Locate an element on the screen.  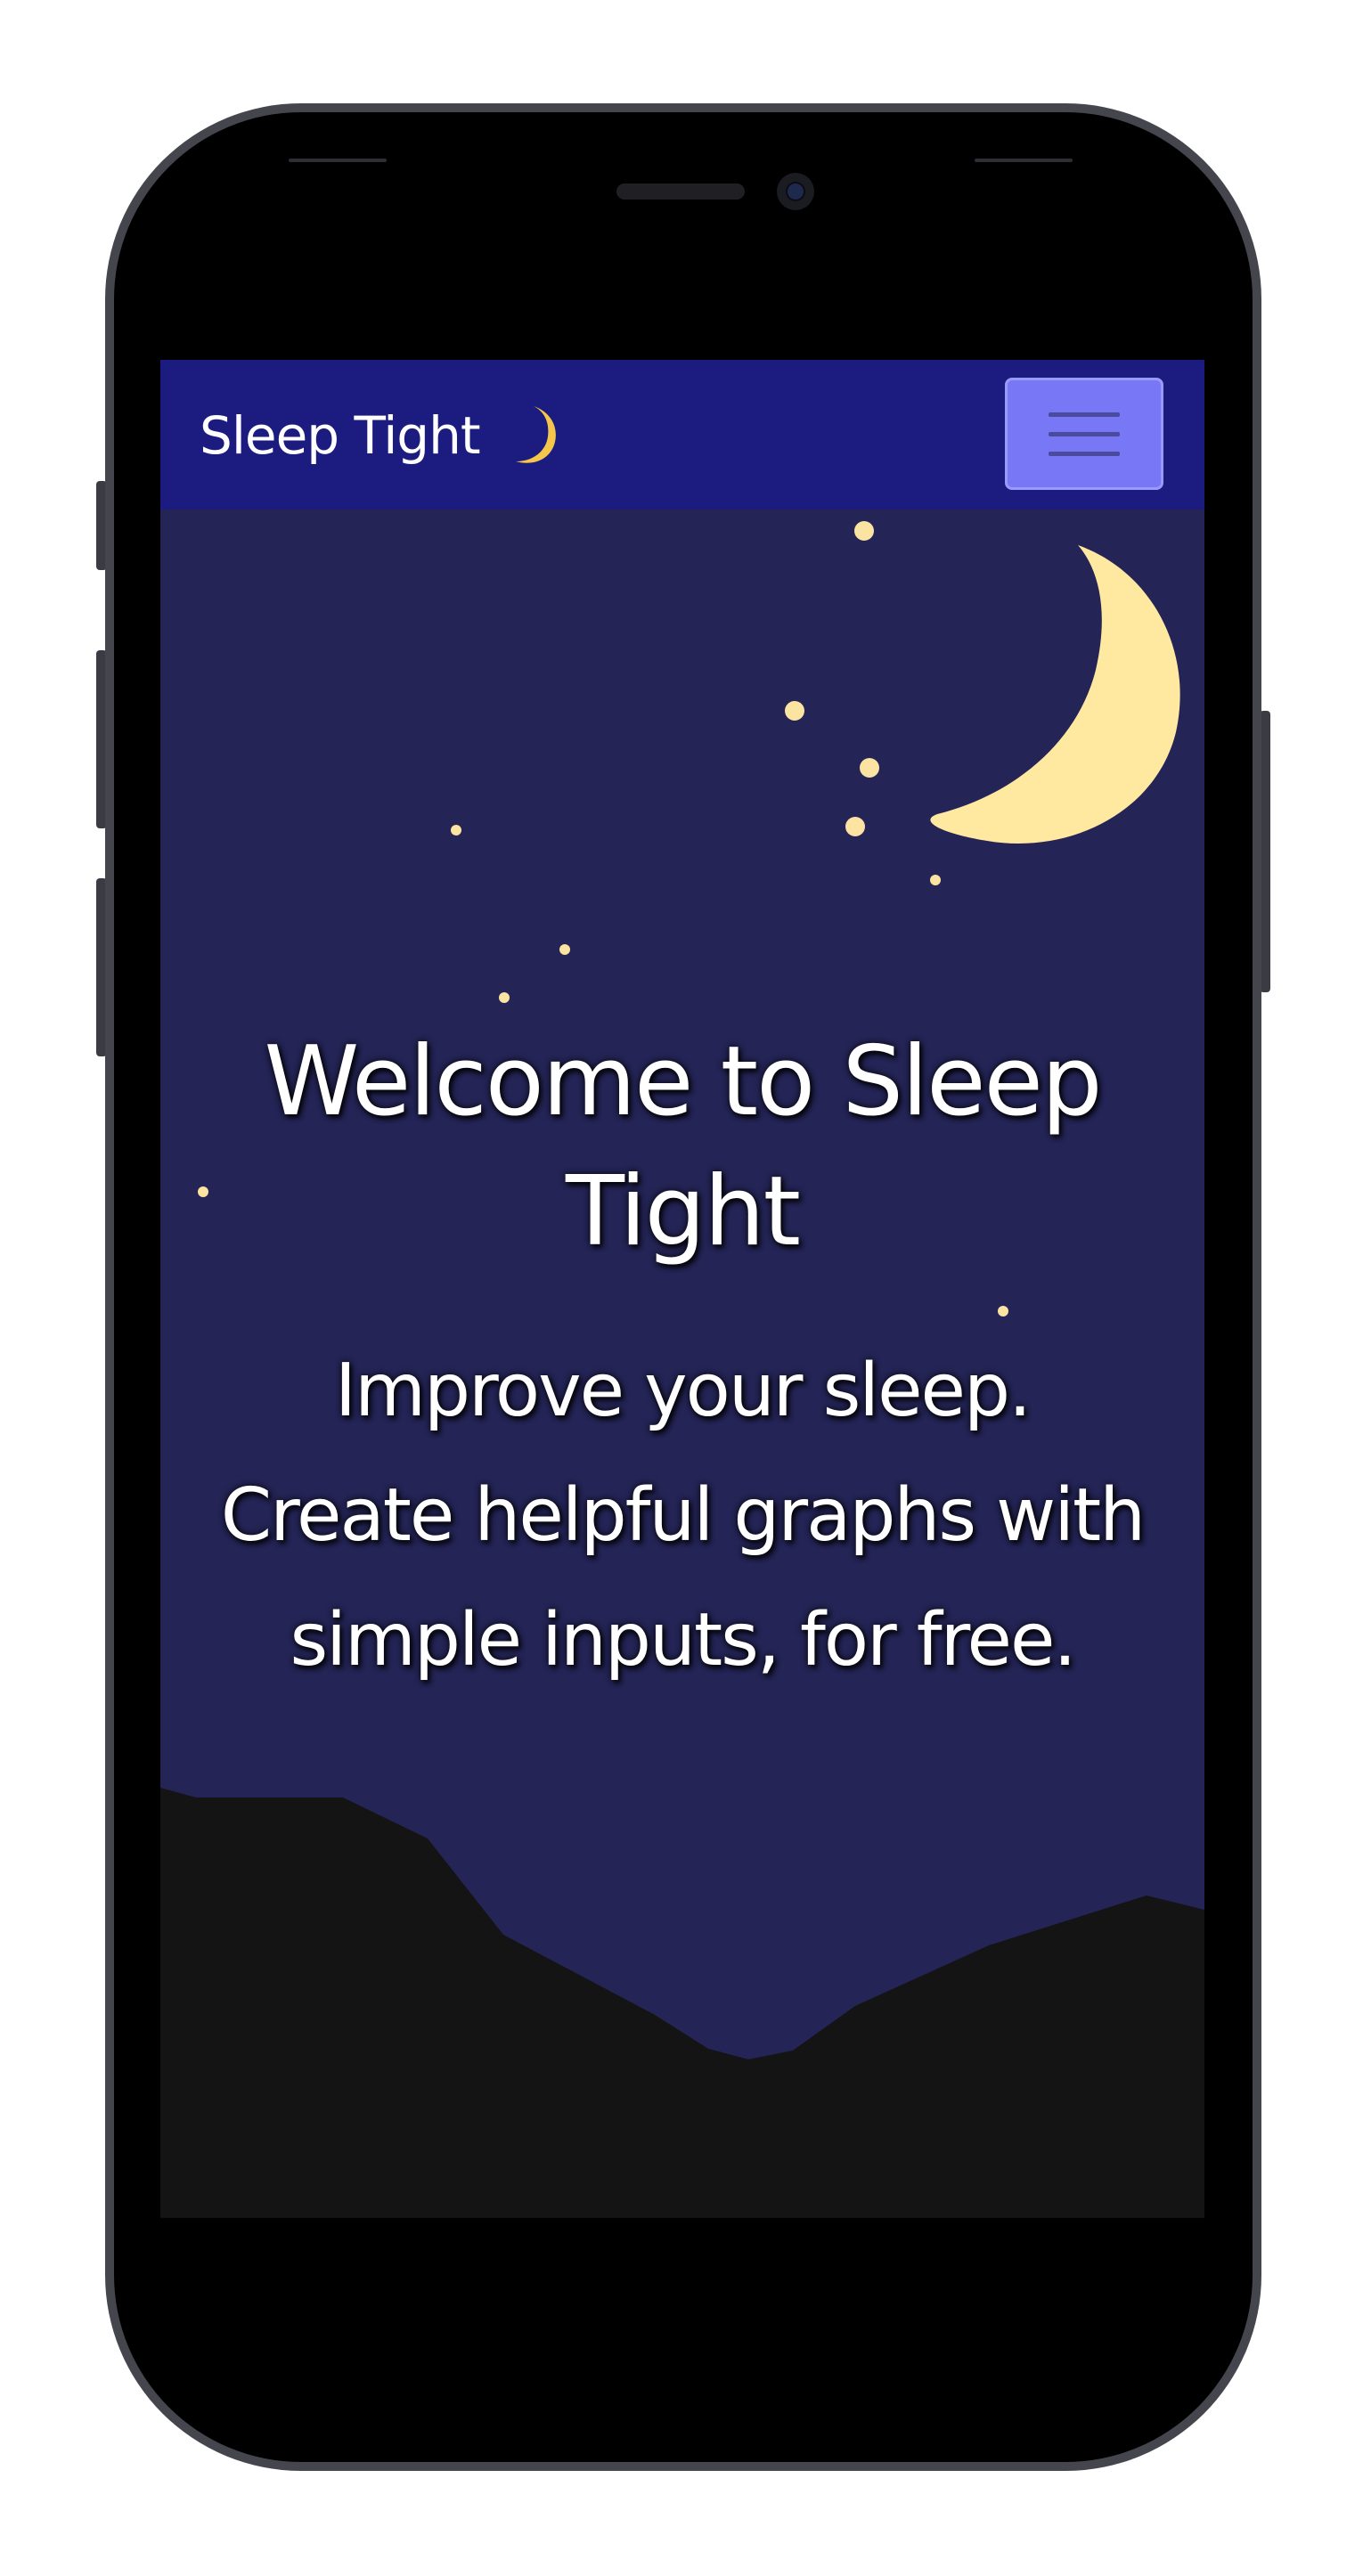
crescent-moon-icon is located at coordinates (534, 436).